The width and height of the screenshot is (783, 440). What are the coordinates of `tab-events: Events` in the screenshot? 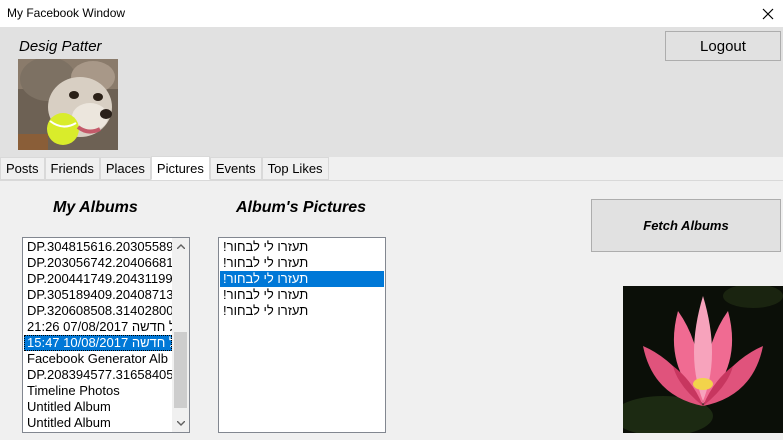 It's located at (235, 168).